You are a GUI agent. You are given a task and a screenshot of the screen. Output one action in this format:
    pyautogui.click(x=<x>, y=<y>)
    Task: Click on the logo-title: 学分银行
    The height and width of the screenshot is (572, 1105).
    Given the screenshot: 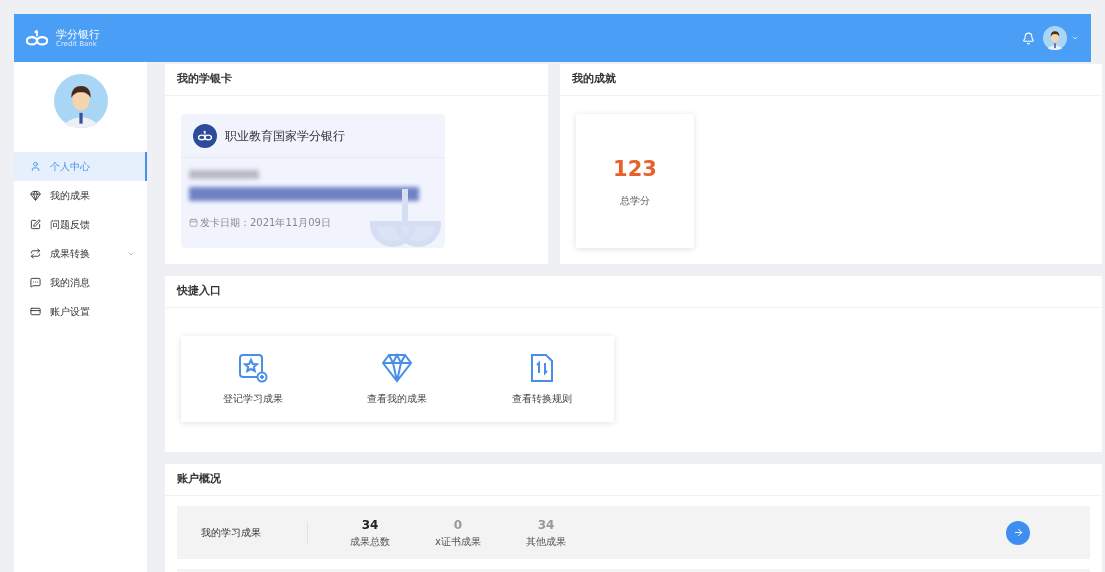 What is the action you would take?
    pyautogui.click(x=78, y=34)
    